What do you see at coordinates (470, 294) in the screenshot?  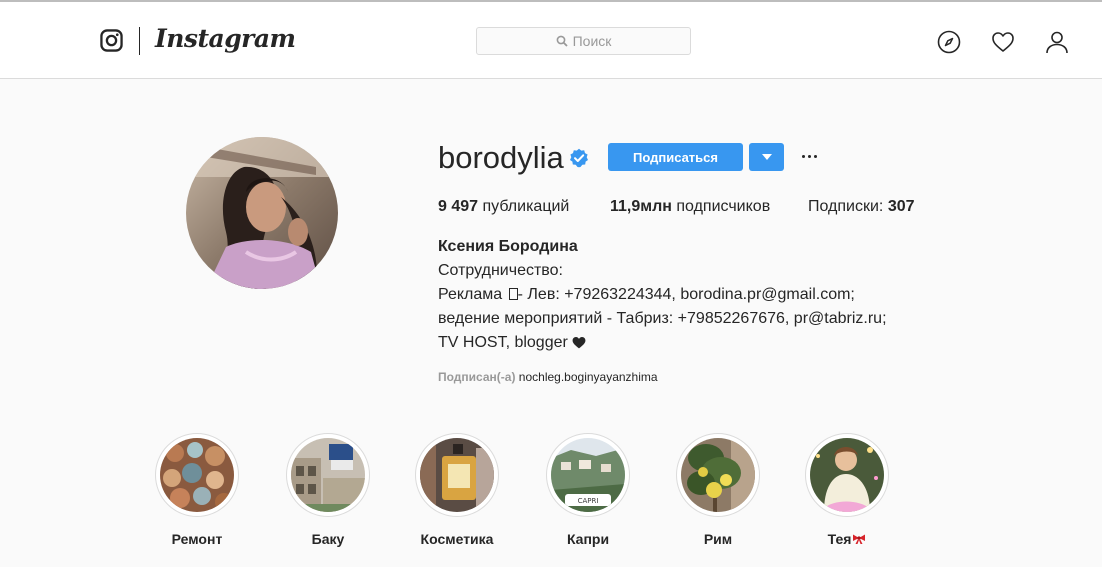 I see `bio-ad-label: Реклама` at bounding box center [470, 294].